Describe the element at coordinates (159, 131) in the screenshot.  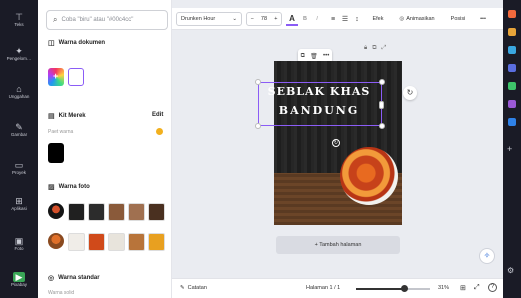
I see `crown-icon` at that location.